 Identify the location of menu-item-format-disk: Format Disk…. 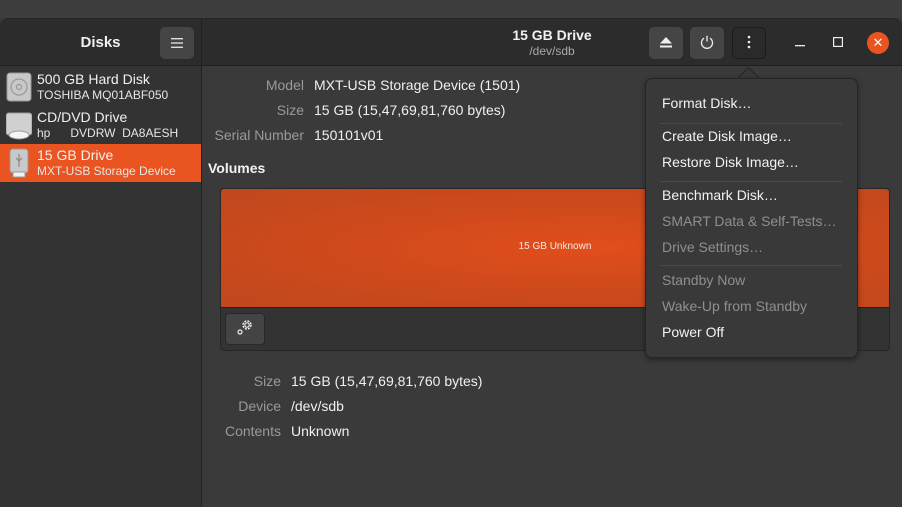
(706, 103).